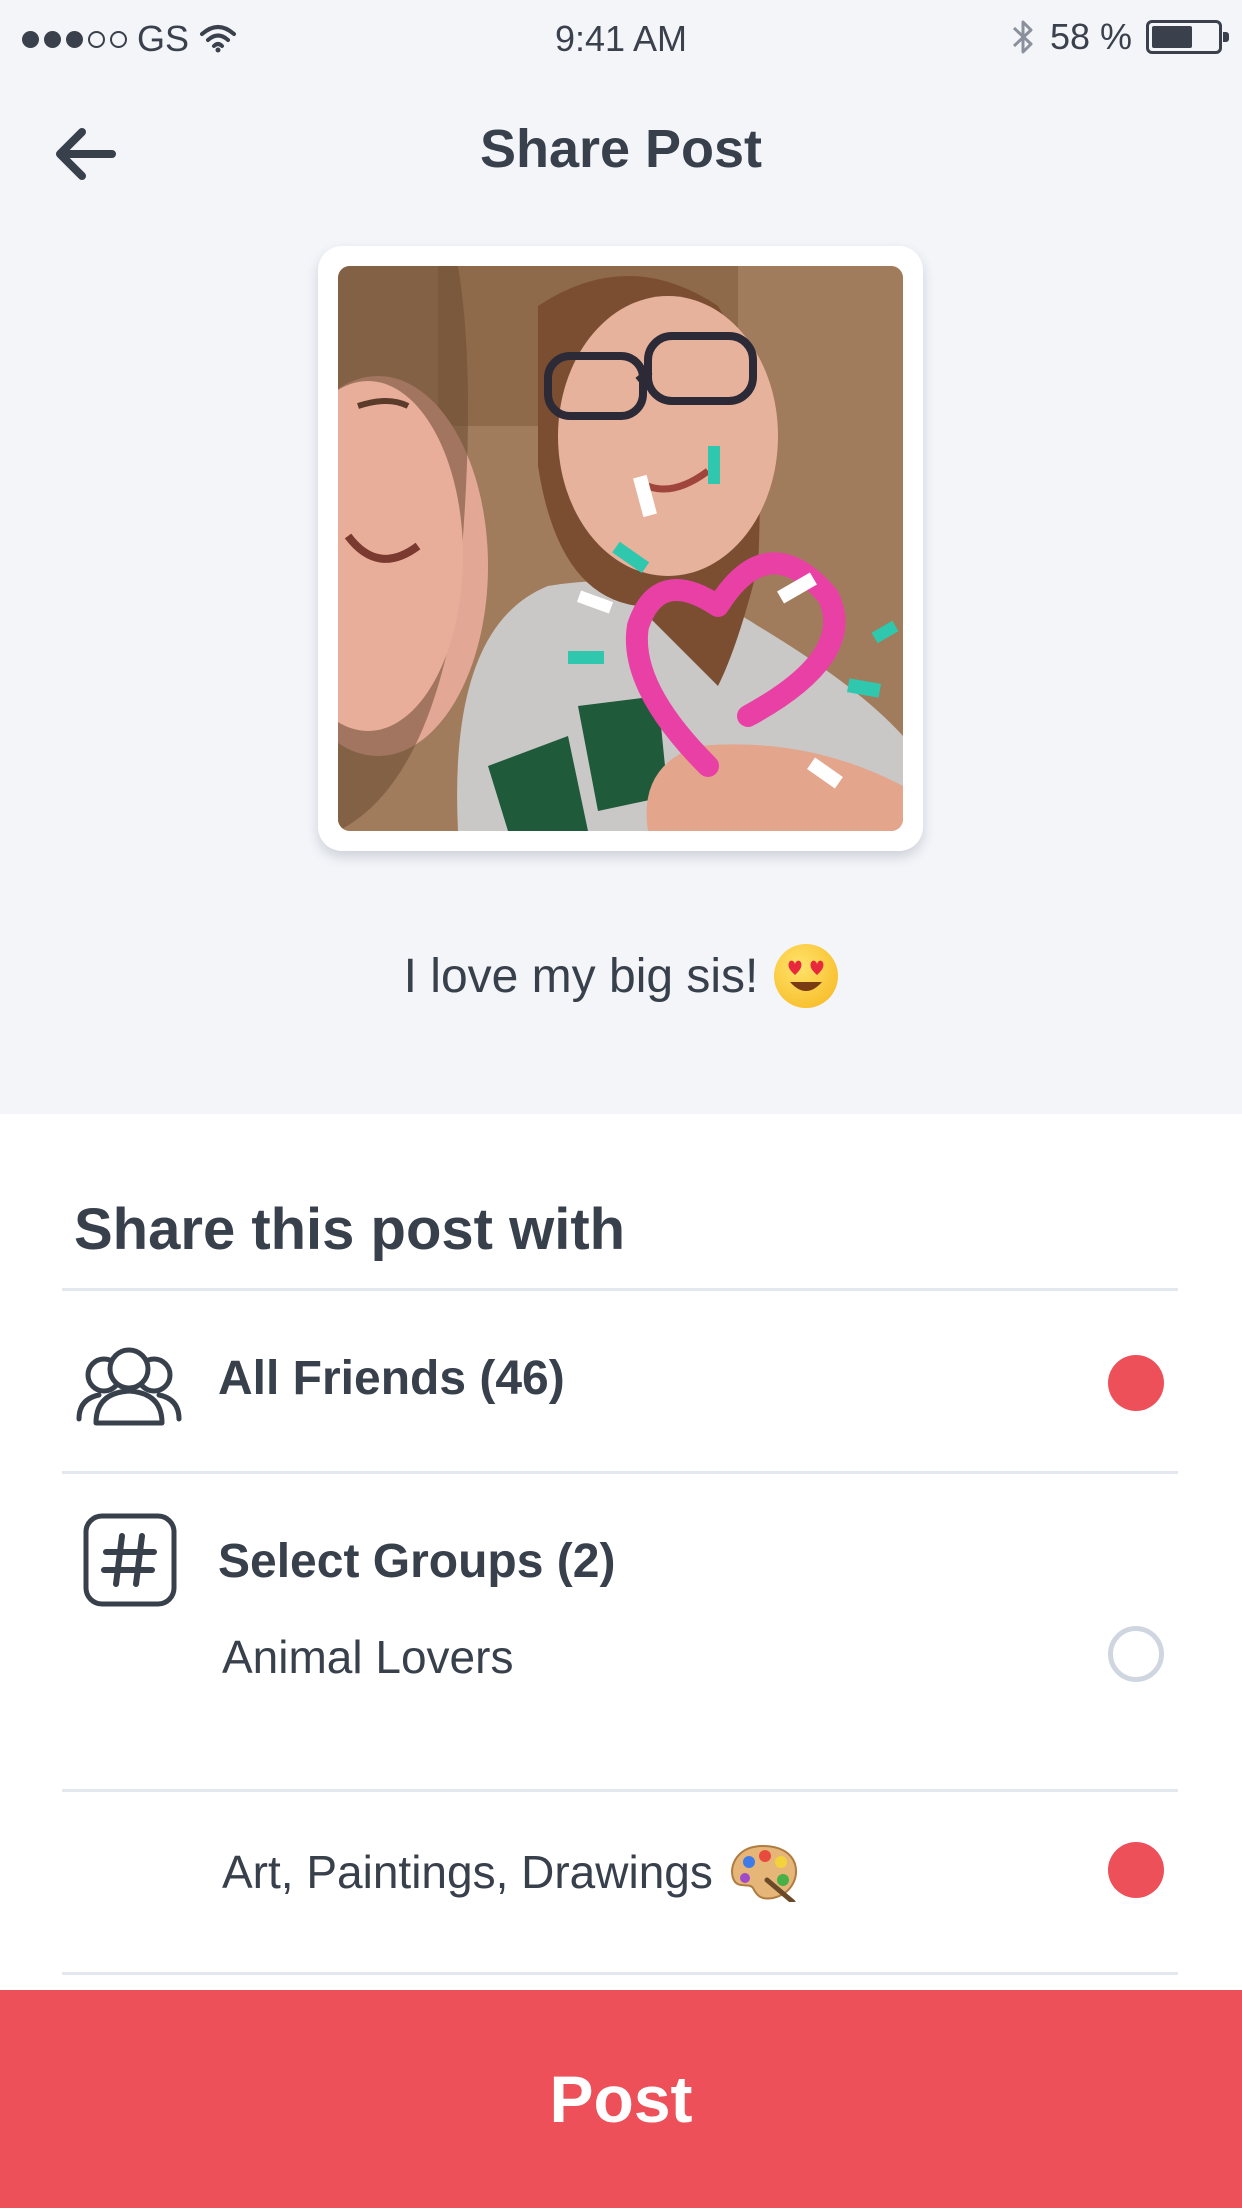  Describe the element at coordinates (621, 1694) in the screenshot. I see `group-item-animal-lovers: Animal Lovers` at that location.